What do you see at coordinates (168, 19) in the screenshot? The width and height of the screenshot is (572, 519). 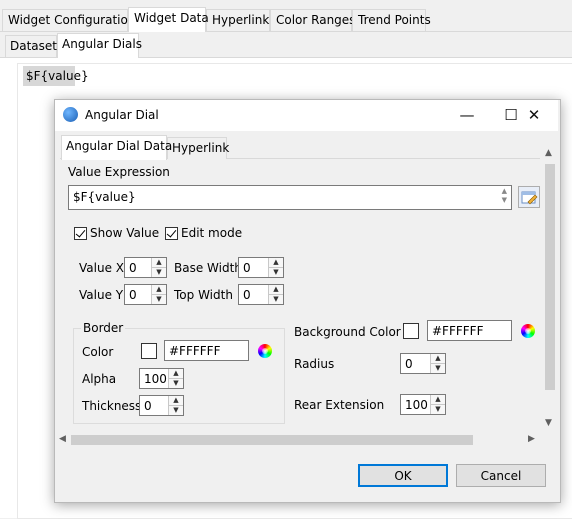 I see `tab-widget-data: Widget Data` at bounding box center [168, 19].